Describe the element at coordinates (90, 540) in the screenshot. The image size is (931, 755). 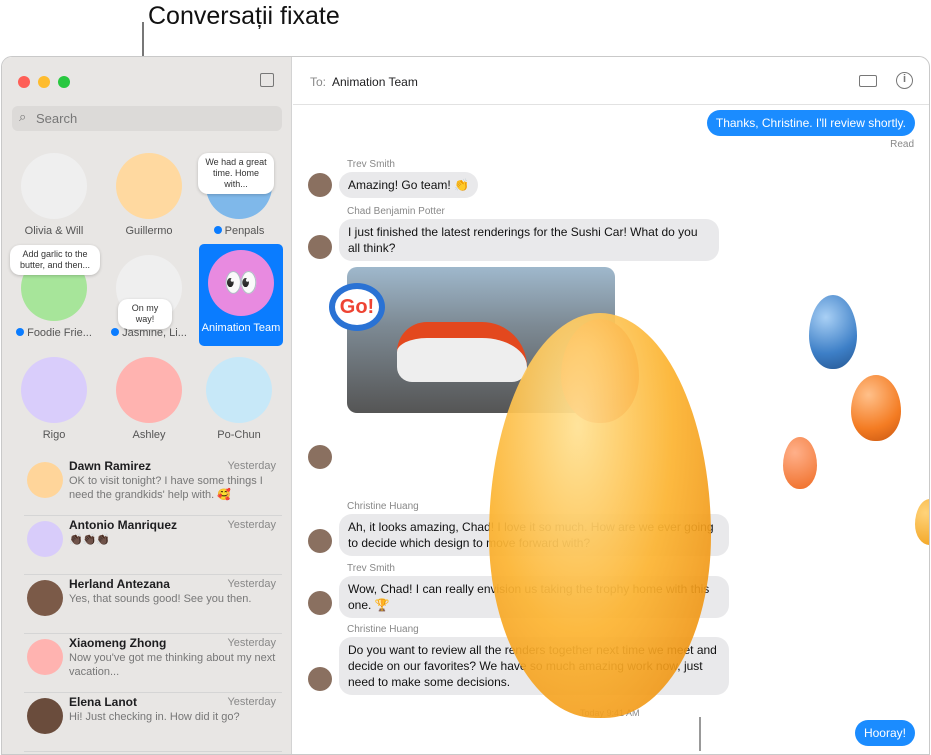
I see `message-preview: 👏🏿👏🏿👏🏿` at that location.